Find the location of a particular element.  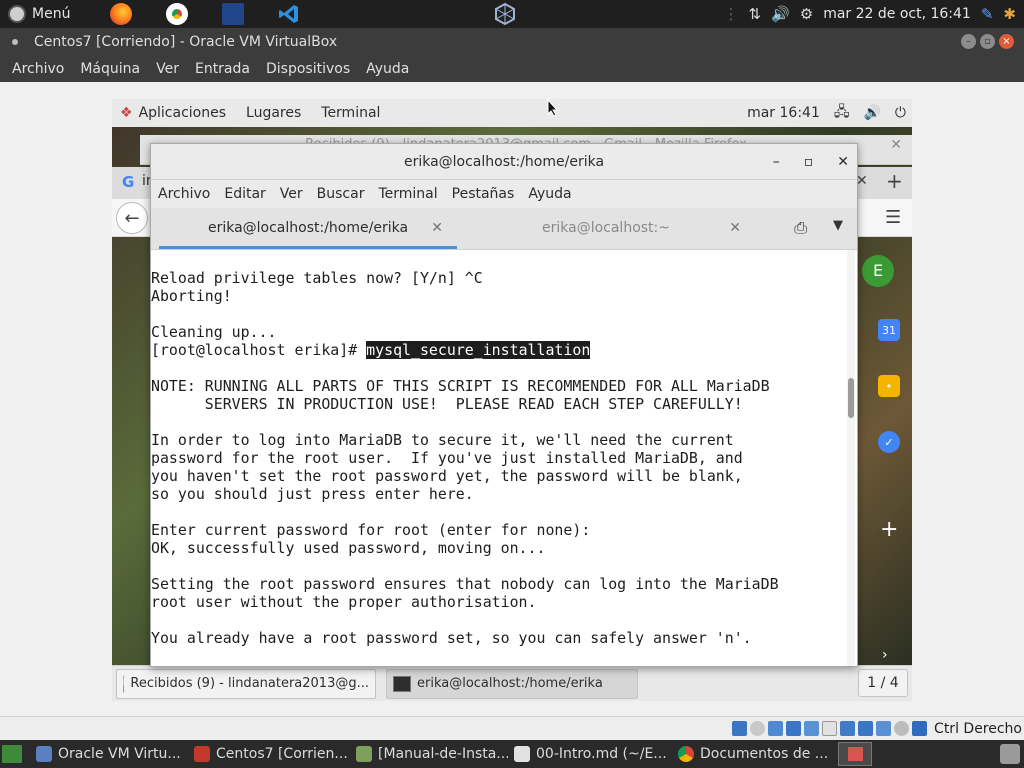

host-datetime: mar 22 de oct, 16:41 is located at coordinates (897, 14).